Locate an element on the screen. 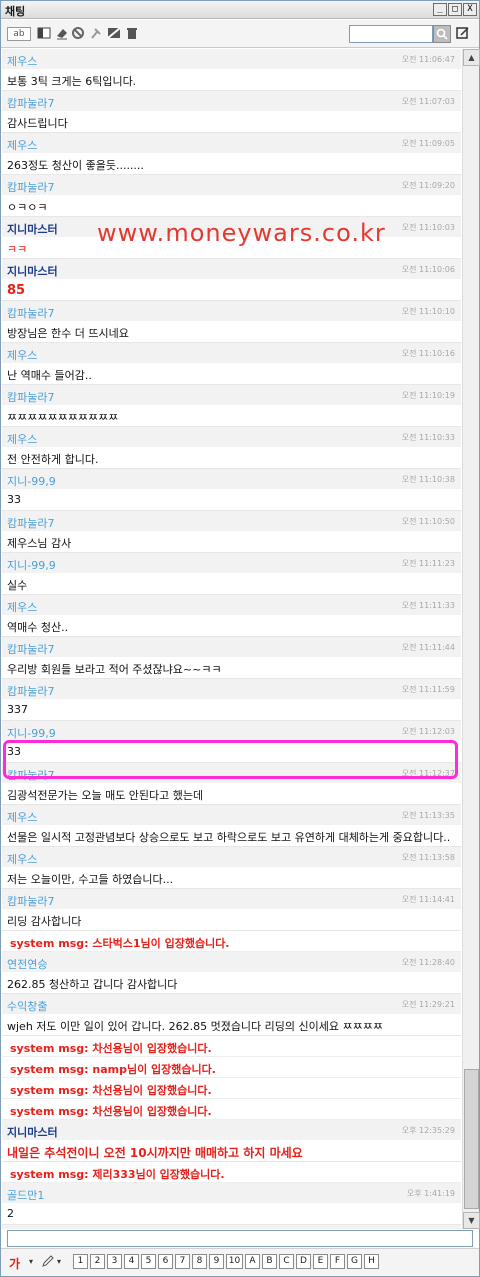 This screenshot has height=1277, width=480. pen-icon is located at coordinates (48, 1262).